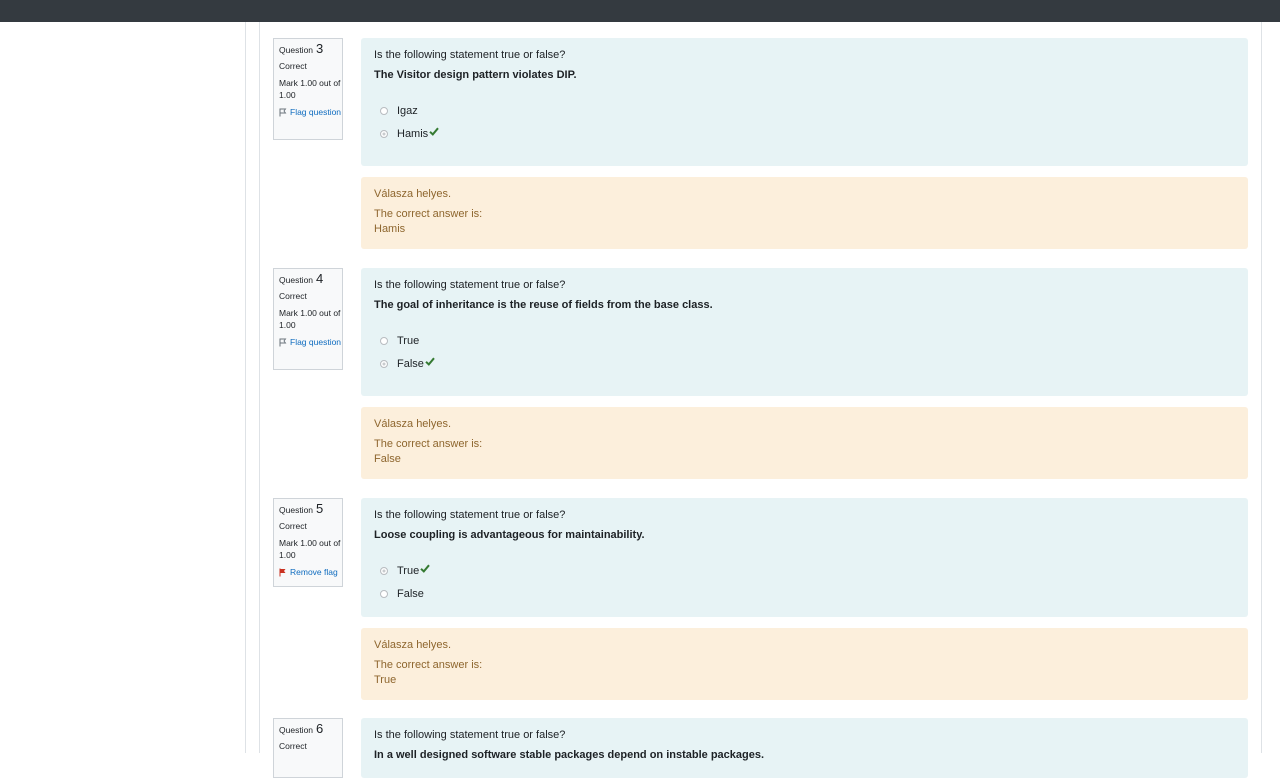 The width and height of the screenshot is (1280, 778). I want to click on answer-options: Igaz Hamis, so click(804, 122).